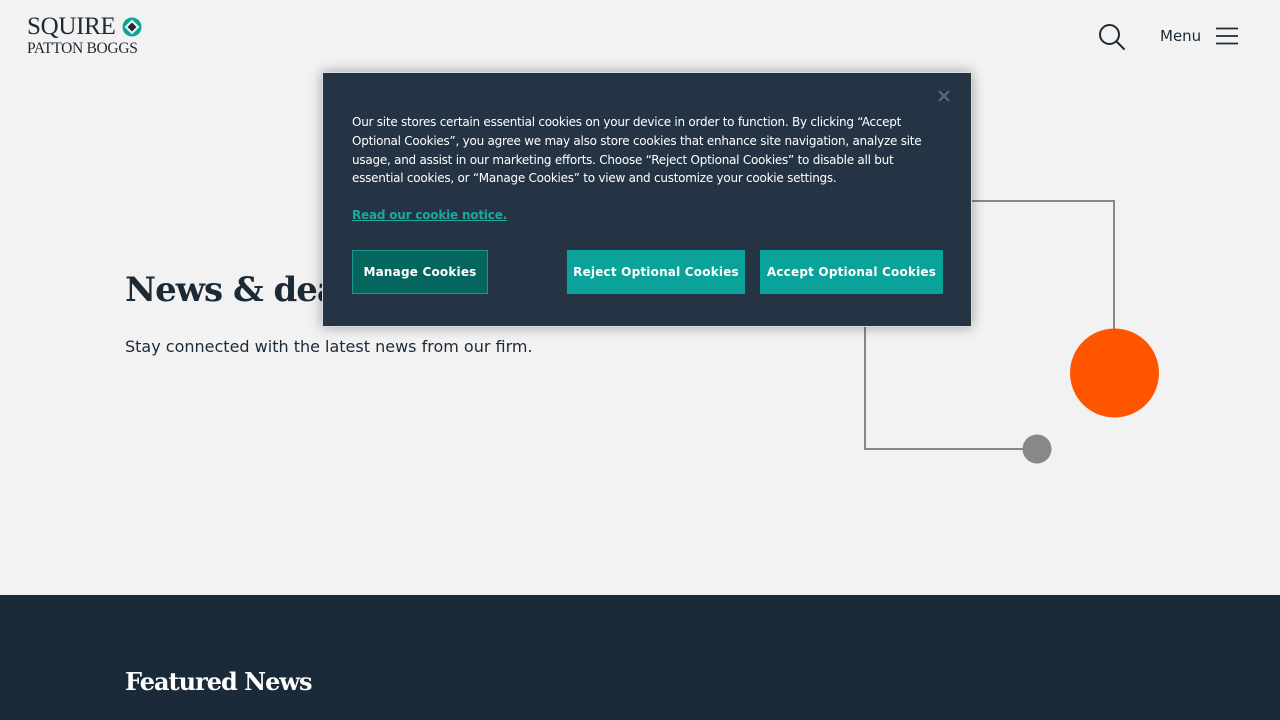 The height and width of the screenshot is (720, 1280). What do you see at coordinates (1037, 449) in the screenshot?
I see `graphic-gray-dot` at bounding box center [1037, 449].